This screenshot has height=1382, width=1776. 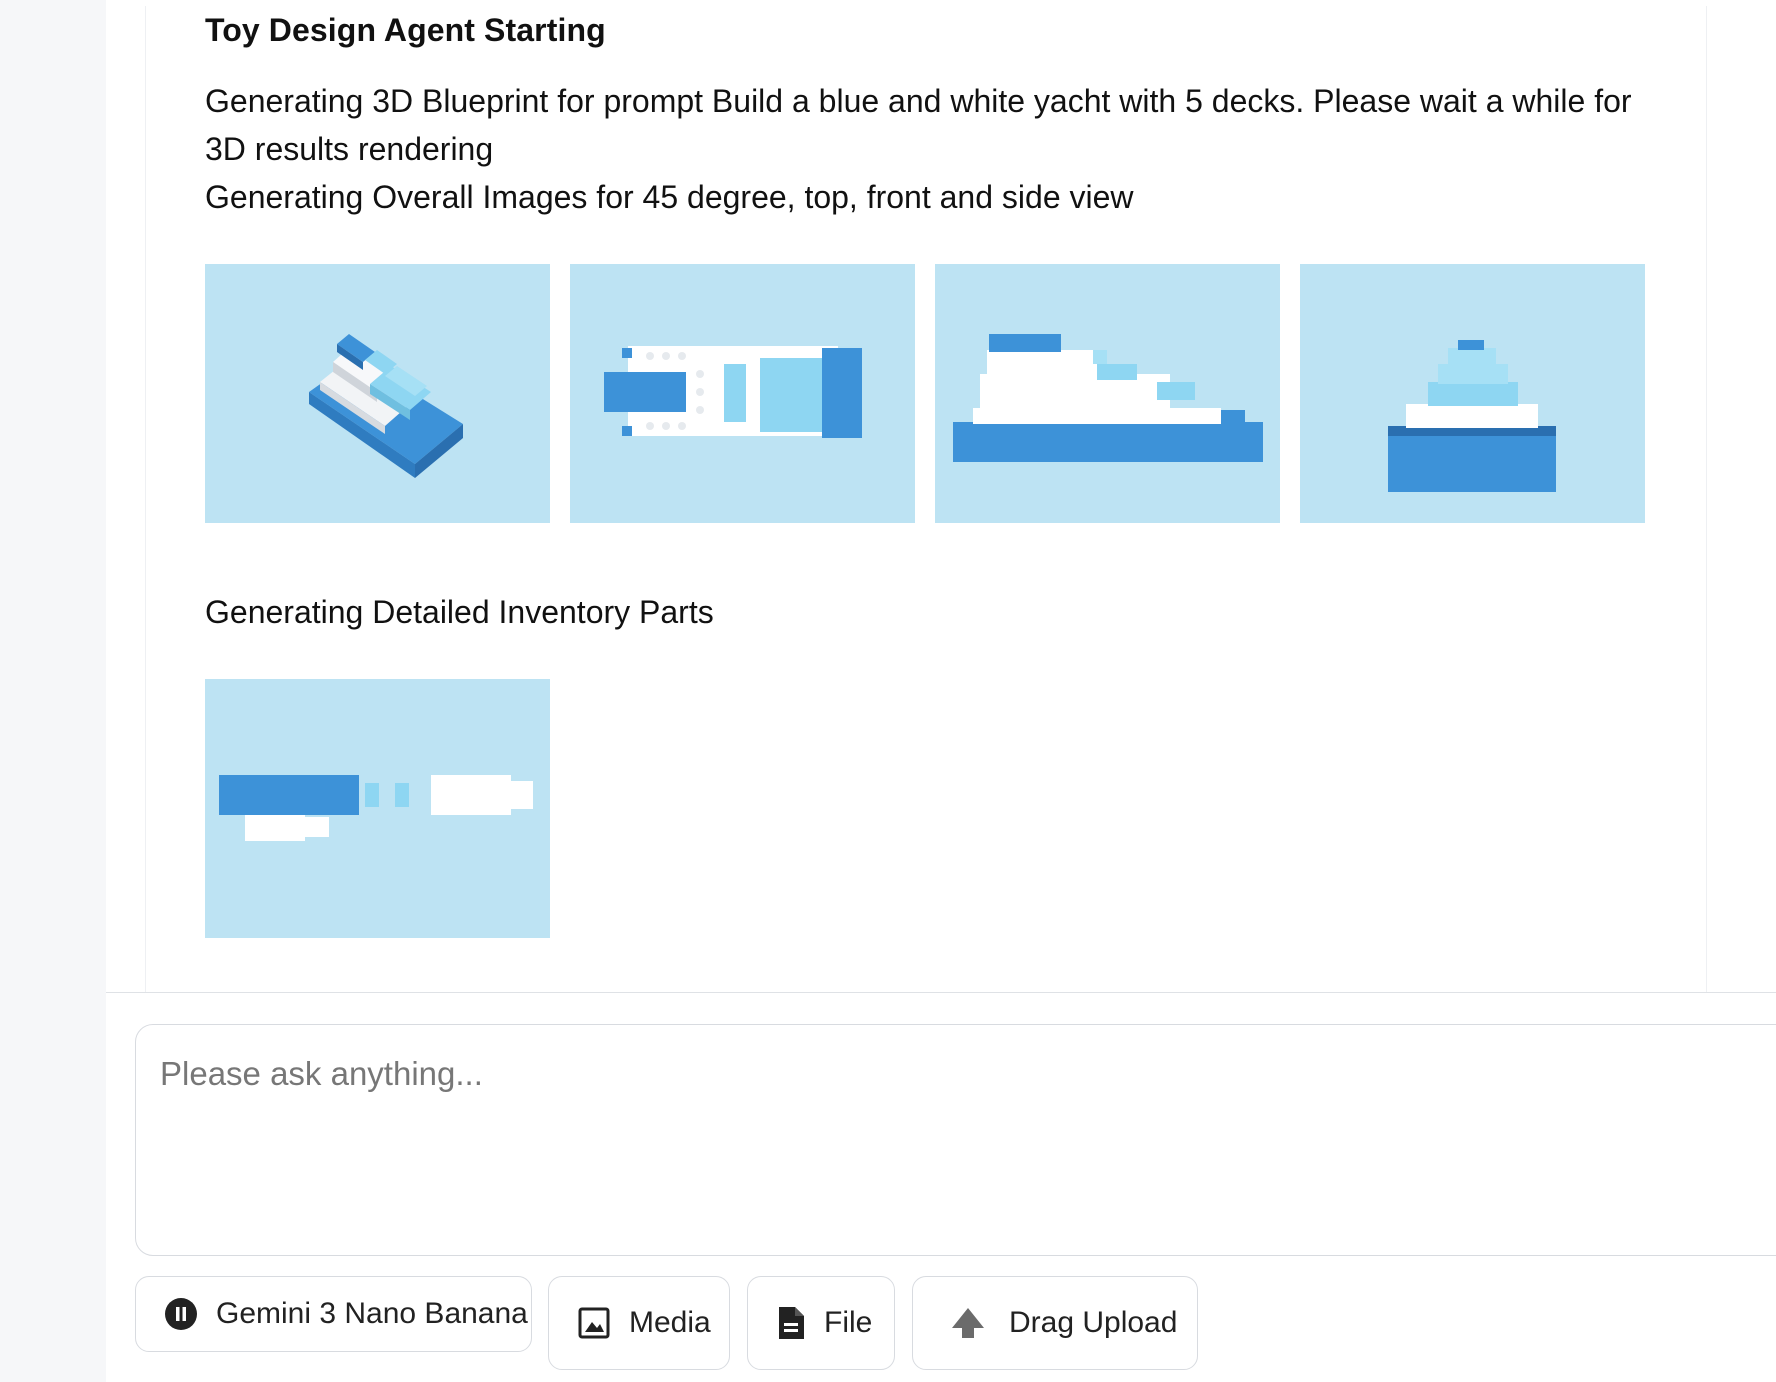 I want to click on file-upload-button: File, so click(x=821, y=1323).